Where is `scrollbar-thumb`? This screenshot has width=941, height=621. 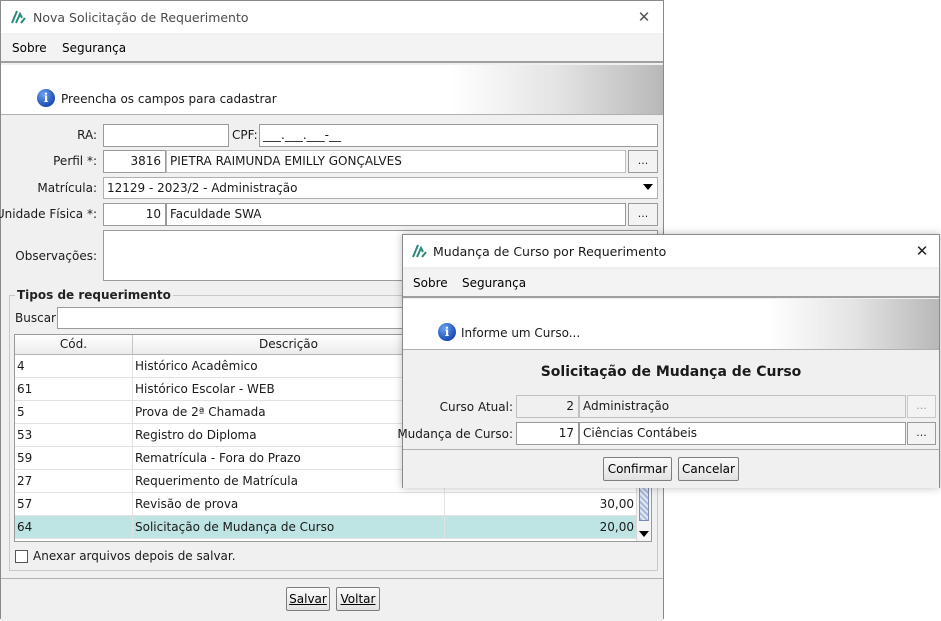 scrollbar-thumb is located at coordinates (644, 503).